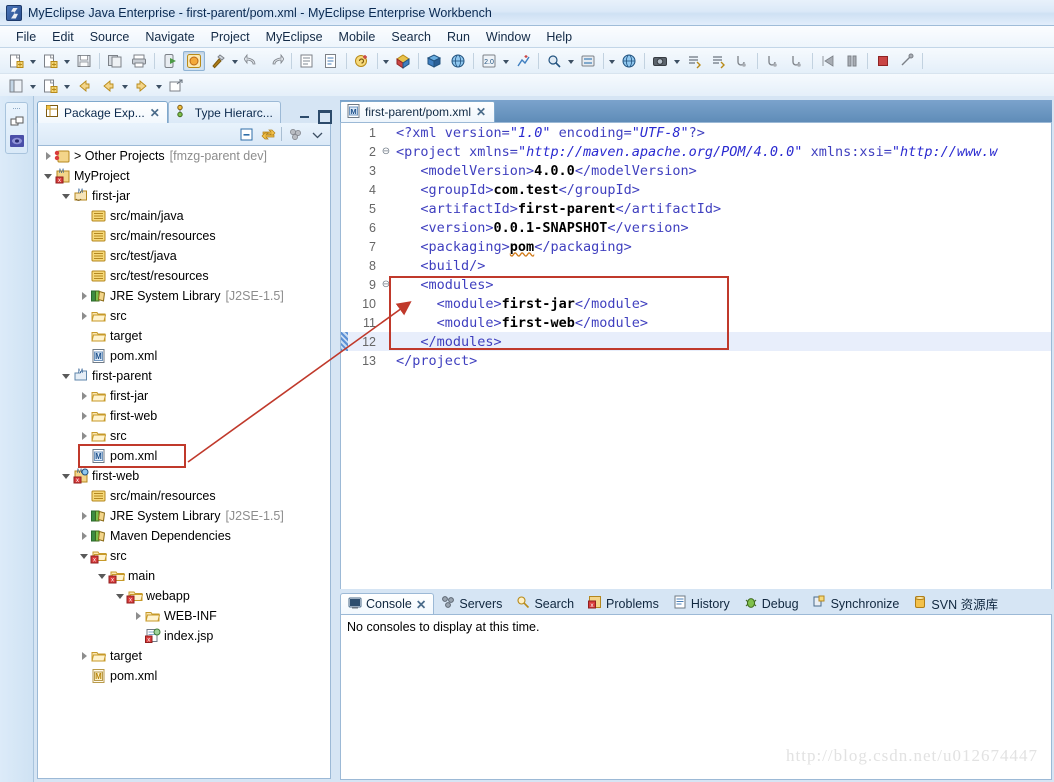  Describe the element at coordinates (508, 37) in the screenshot. I see `menu-item-window: Window` at that location.